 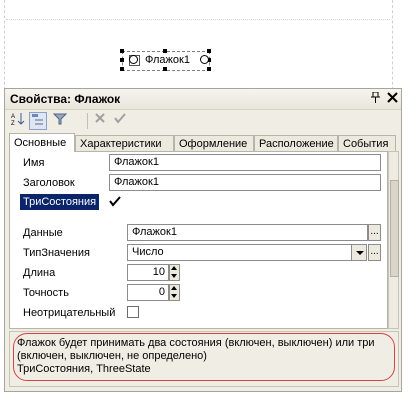 I want to click on designer-margin-top, so click(x=198, y=19).